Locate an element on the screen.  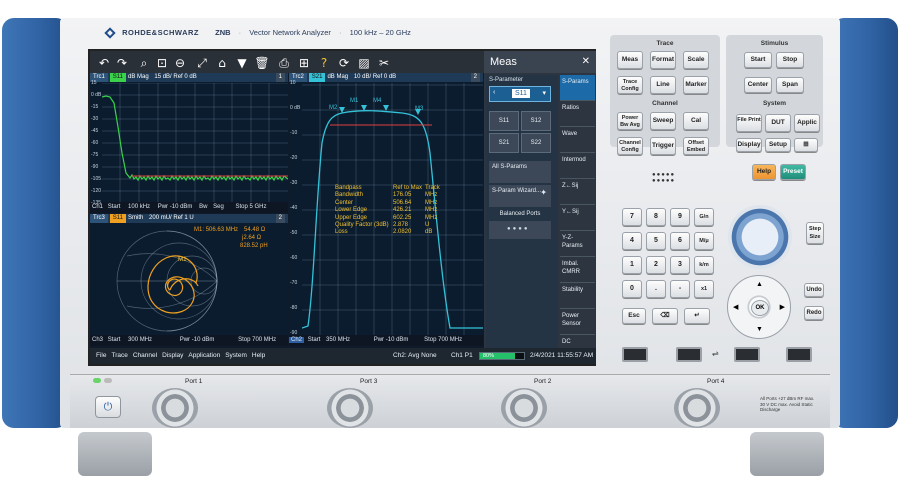
stimulus-span-button: Span is located at coordinates (790, 85).